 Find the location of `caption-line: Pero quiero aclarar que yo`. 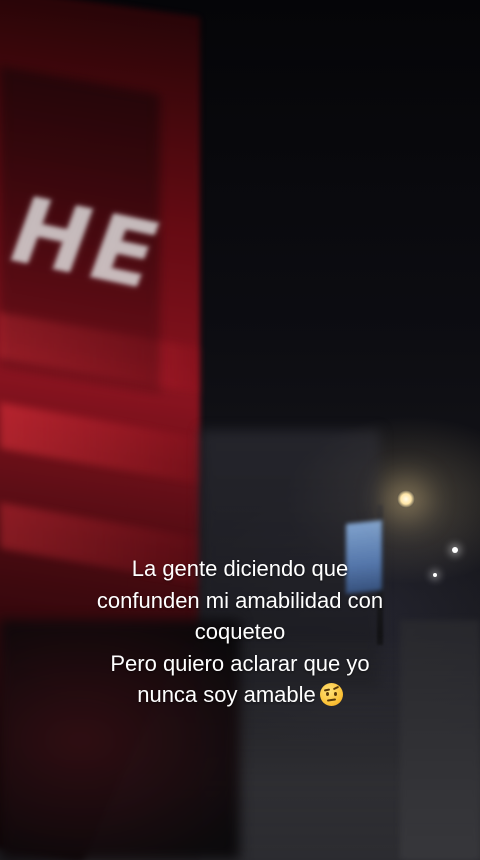

caption-line: Pero quiero aclarar que yo is located at coordinates (240, 663).